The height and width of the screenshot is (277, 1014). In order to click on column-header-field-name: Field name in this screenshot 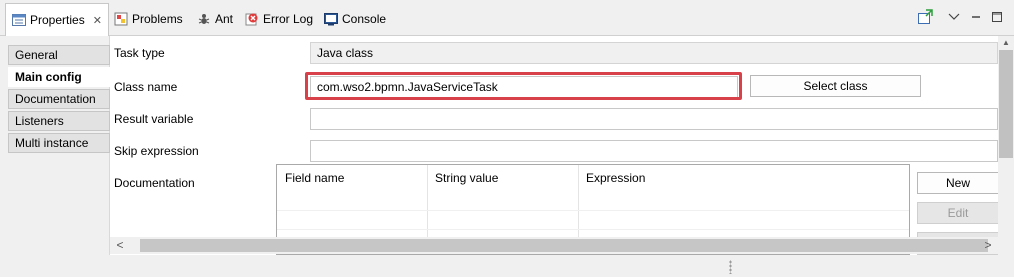, I will do `click(352, 178)`.